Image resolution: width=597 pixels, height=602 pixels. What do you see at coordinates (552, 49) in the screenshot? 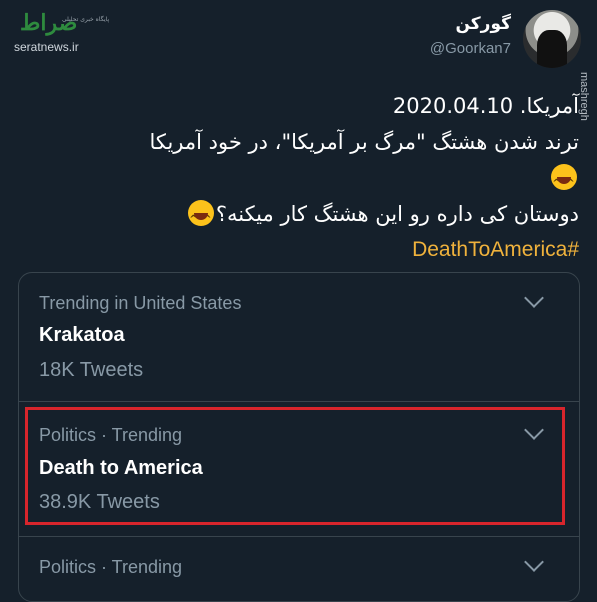
I see `avatar-figure` at bounding box center [552, 49].